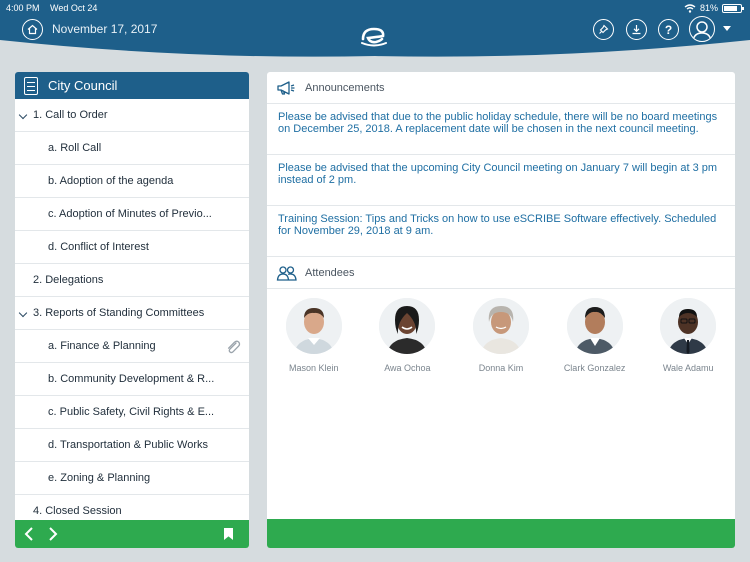  I want to click on agenda-item-conflict-interest: d. Conflict of Interest, so click(132, 247).